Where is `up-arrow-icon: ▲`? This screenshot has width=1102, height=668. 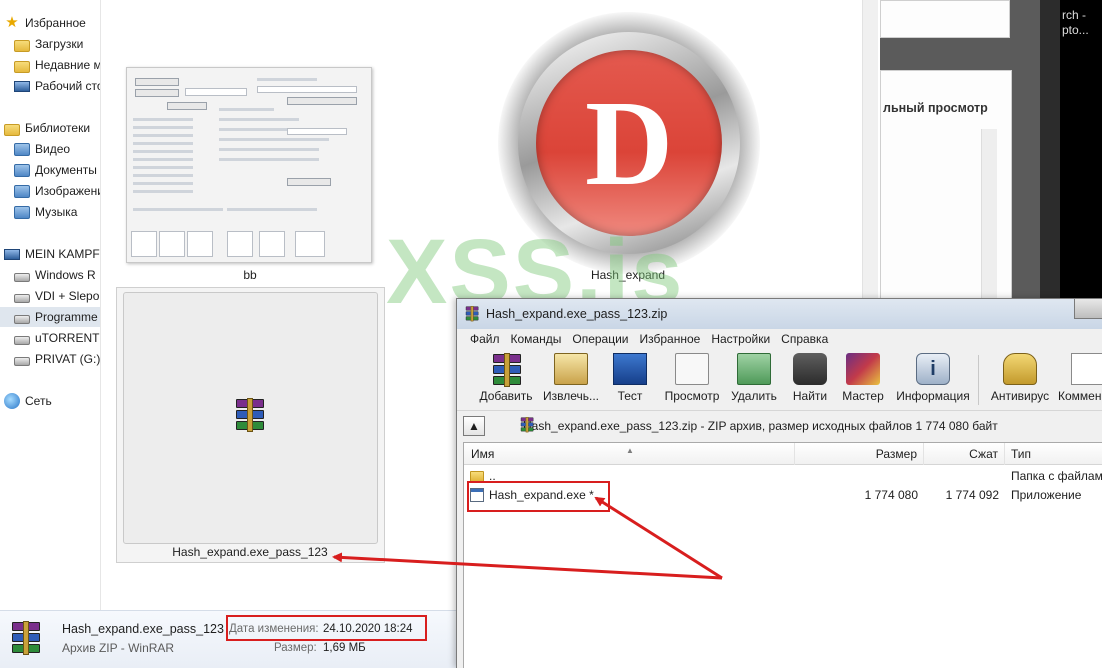 up-arrow-icon: ▲ is located at coordinates (474, 426).